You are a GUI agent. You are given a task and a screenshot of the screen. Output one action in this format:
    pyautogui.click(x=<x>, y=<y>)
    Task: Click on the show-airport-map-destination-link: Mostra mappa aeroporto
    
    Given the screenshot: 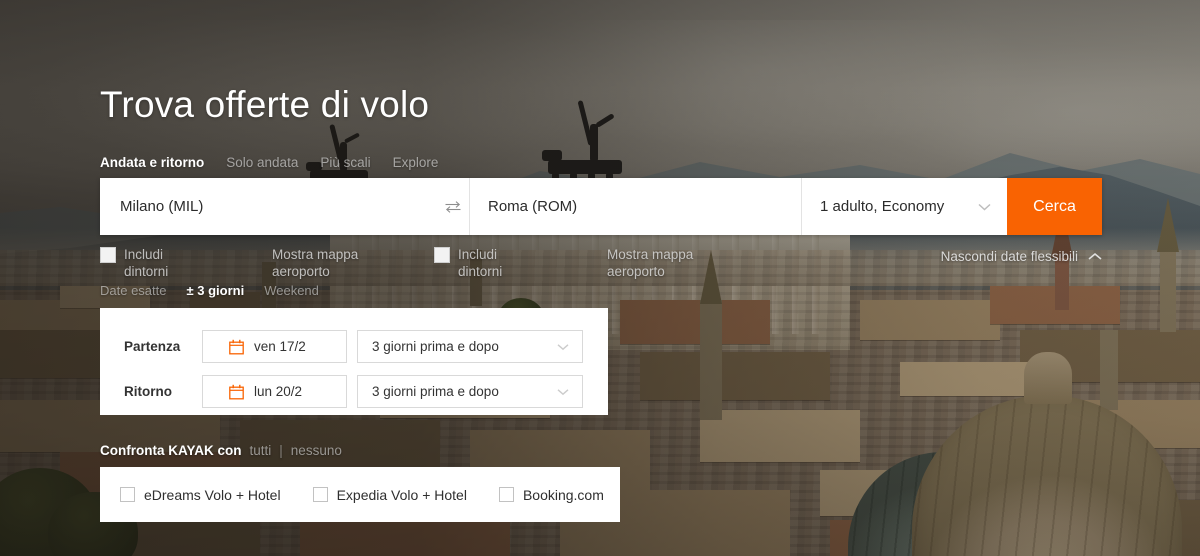 What is the action you would take?
    pyautogui.click(x=662, y=263)
    